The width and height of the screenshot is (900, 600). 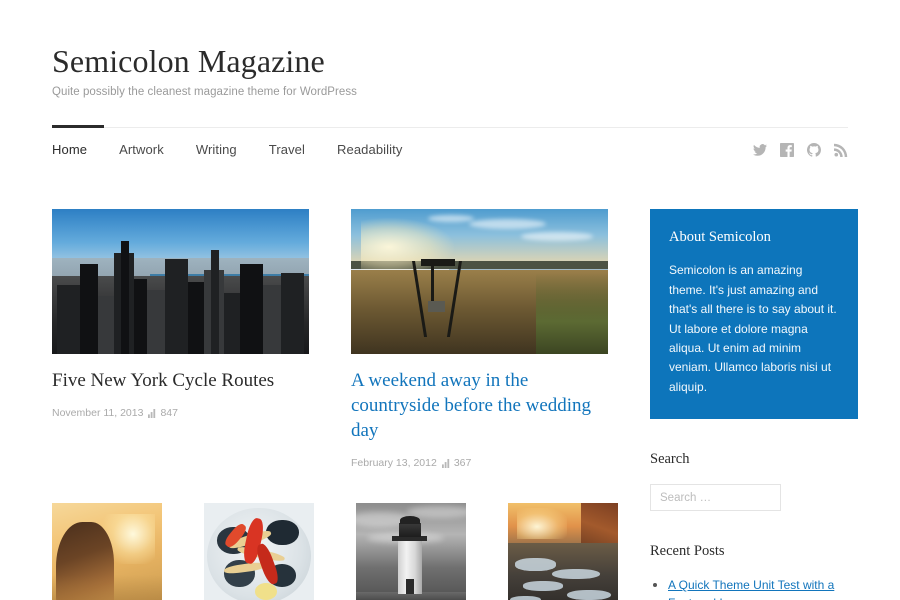 What do you see at coordinates (687, 551) in the screenshot?
I see `widget-title-recent-posts: Recent Posts` at bounding box center [687, 551].